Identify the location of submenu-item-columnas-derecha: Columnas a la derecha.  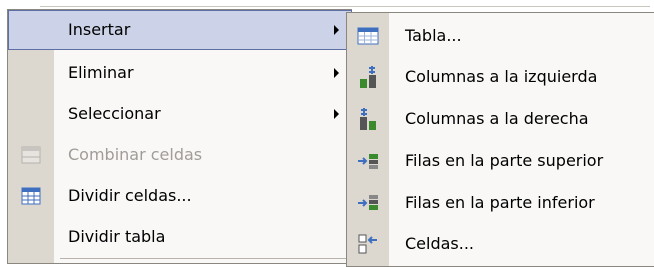
(500, 119).